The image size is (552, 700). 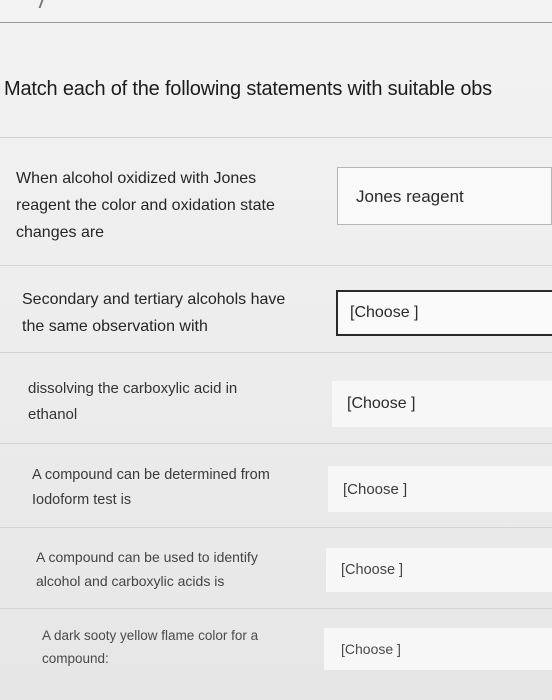 I want to click on answer-select-5-value: [Choose ], so click(x=372, y=570).